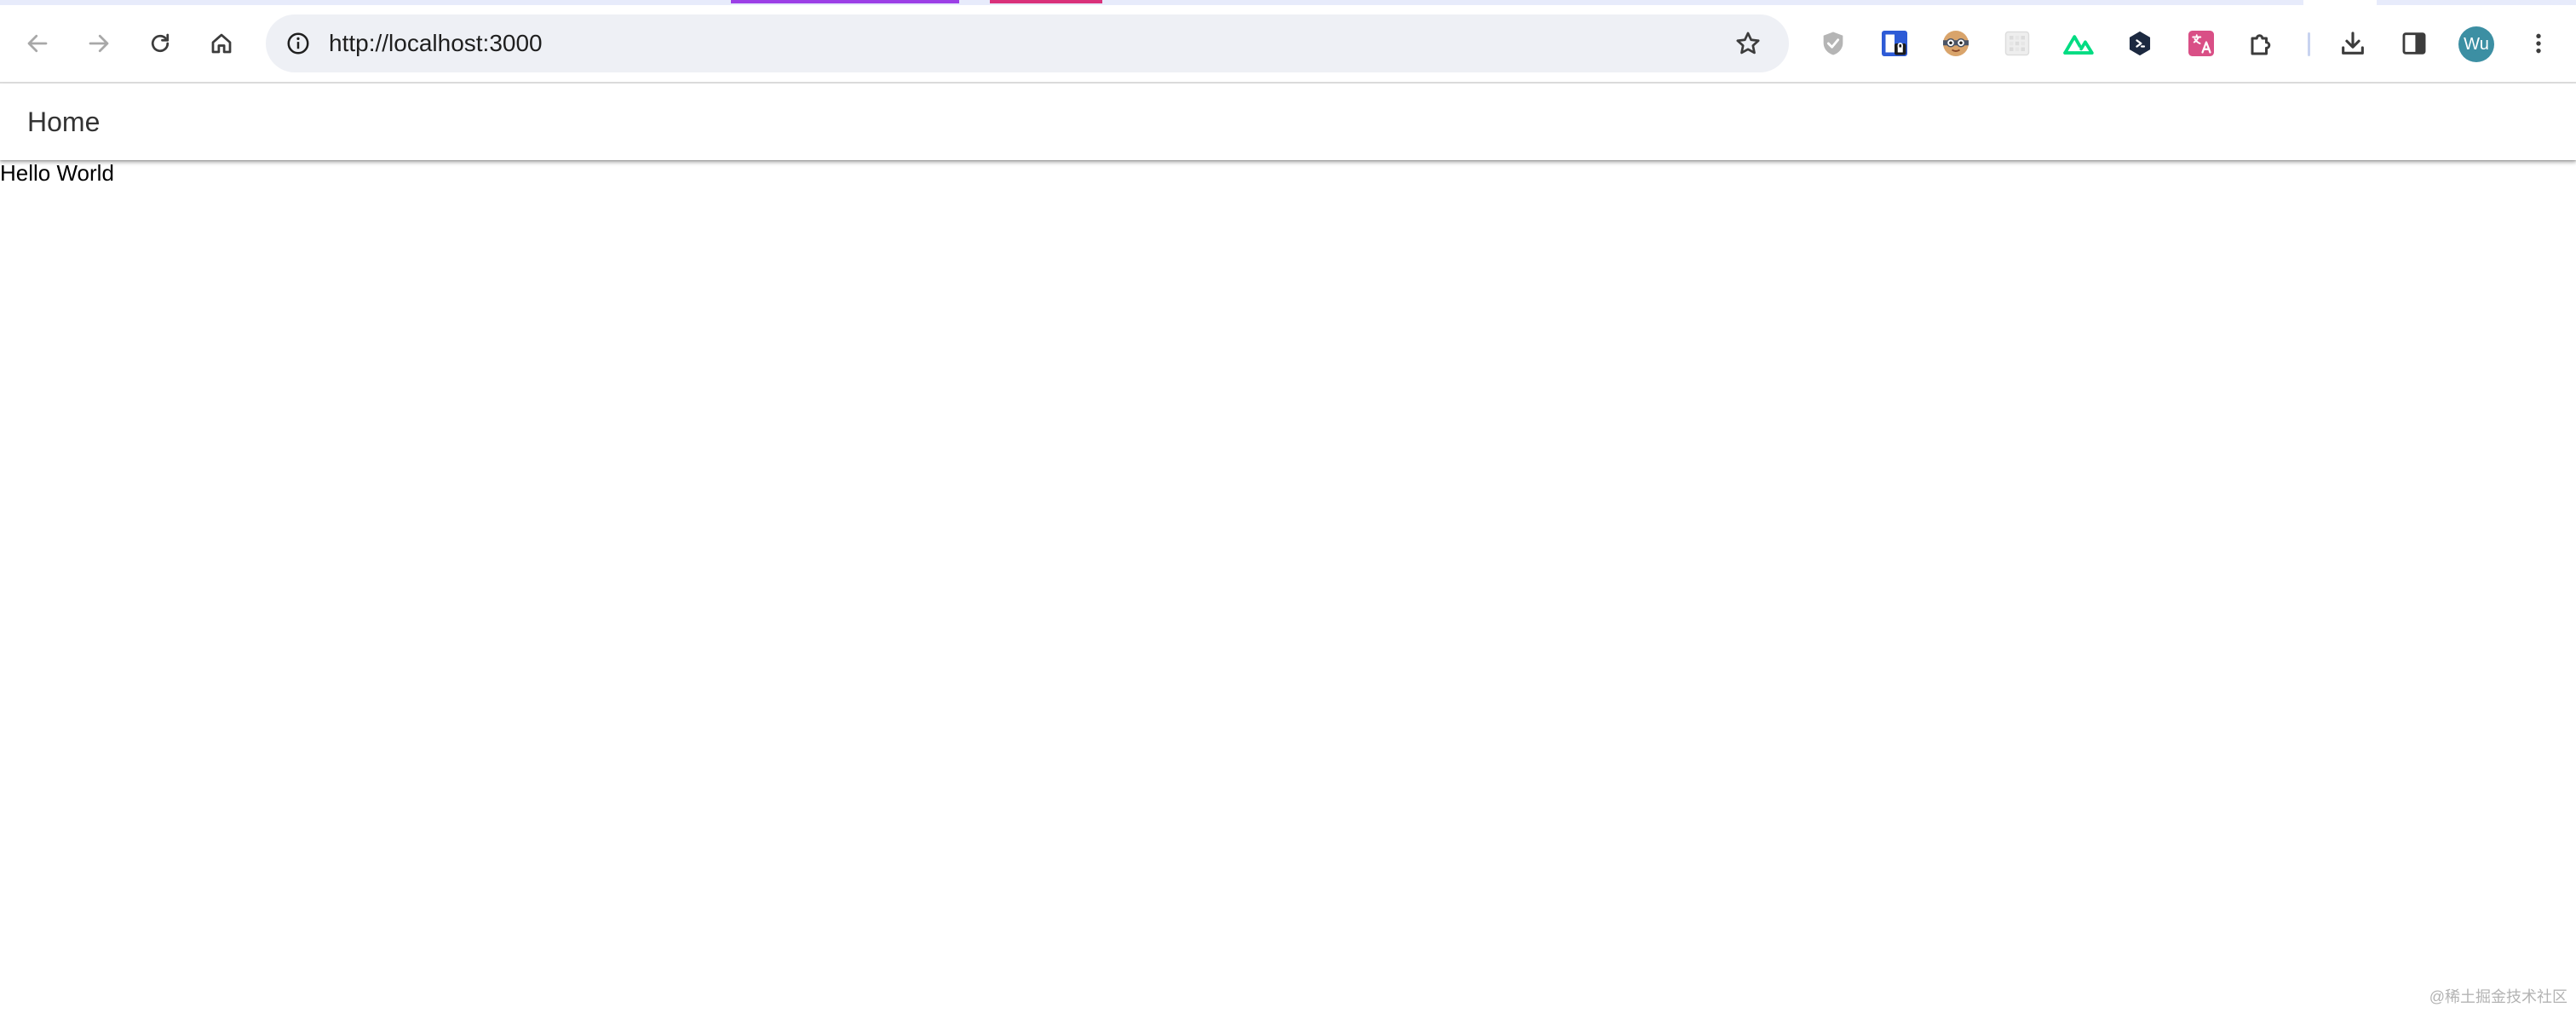 The width and height of the screenshot is (2576, 1019). I want to click on owl-face-icon, so click(1956, 43).